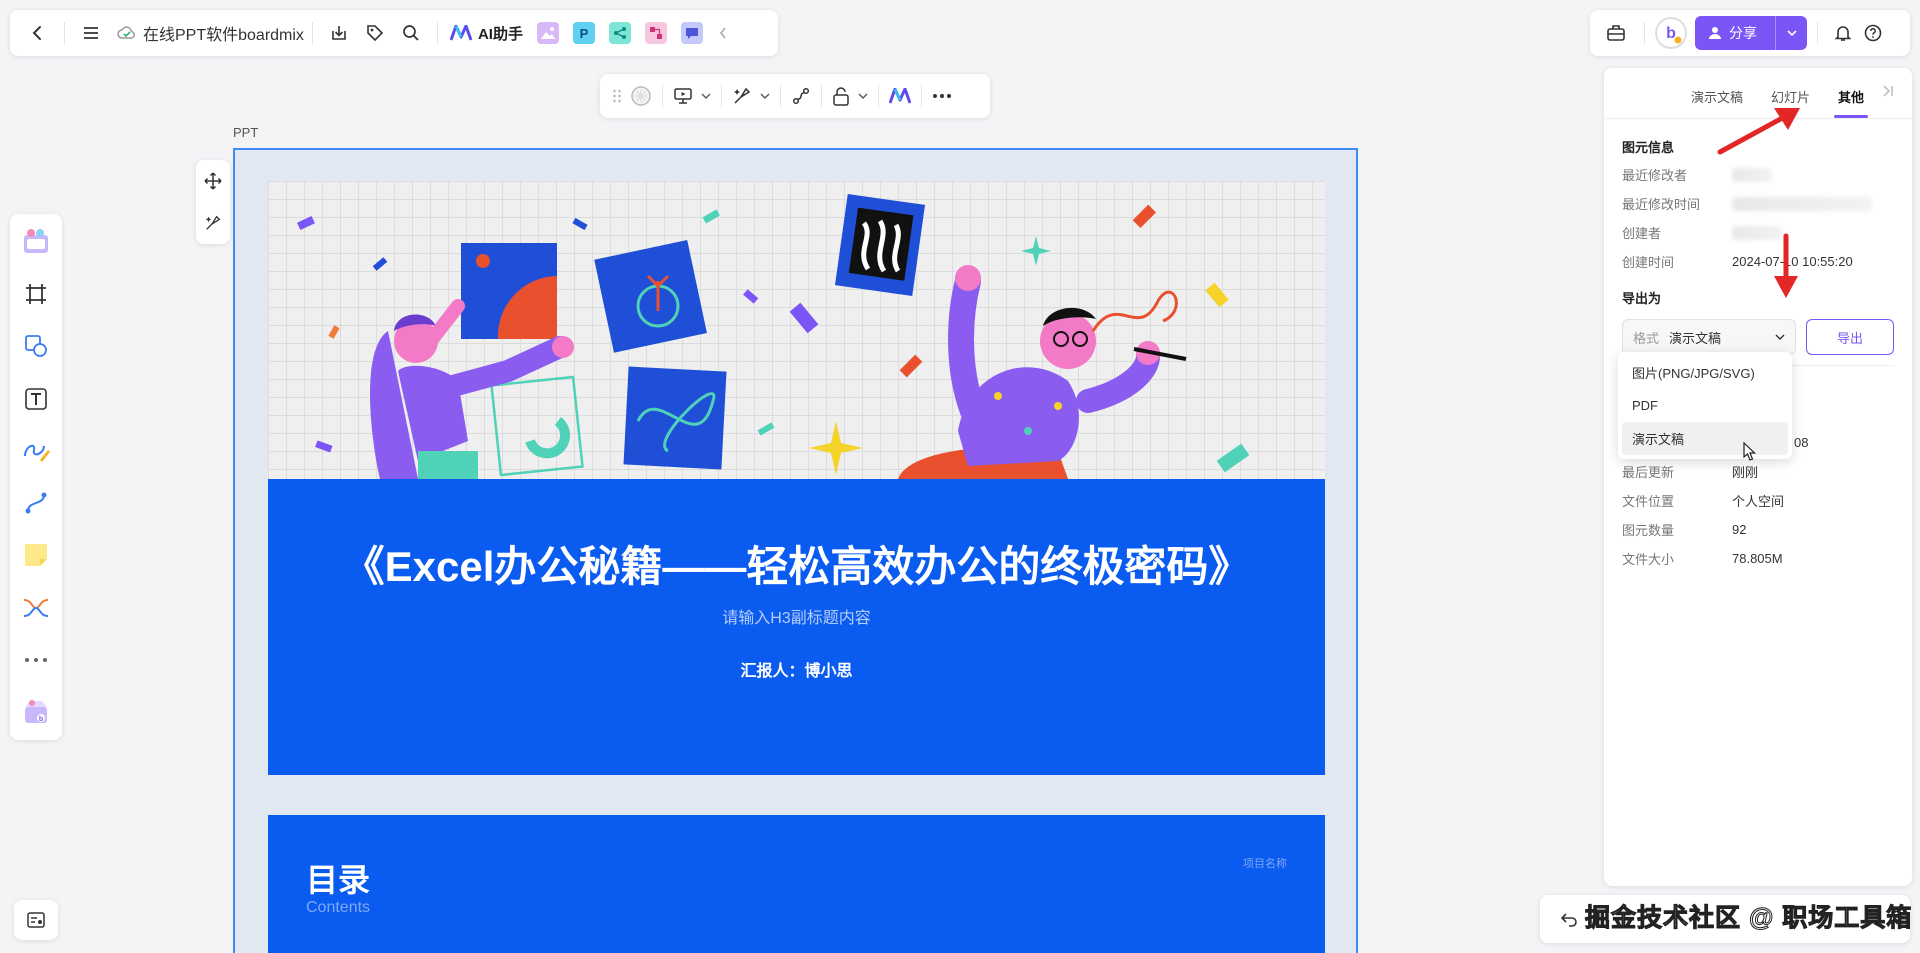 The height and width of the screenshot is (953, 1920). What do you see at coordinates (1648, 559) in the screenshot?
I see `file-size-label: 文件大小` at bounding box center [1648, 559].